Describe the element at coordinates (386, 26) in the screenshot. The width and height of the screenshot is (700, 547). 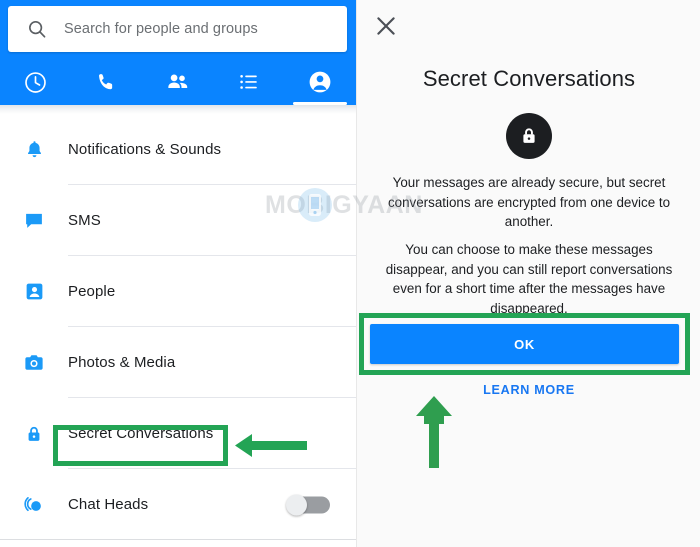
I see `close-icon` at that location.